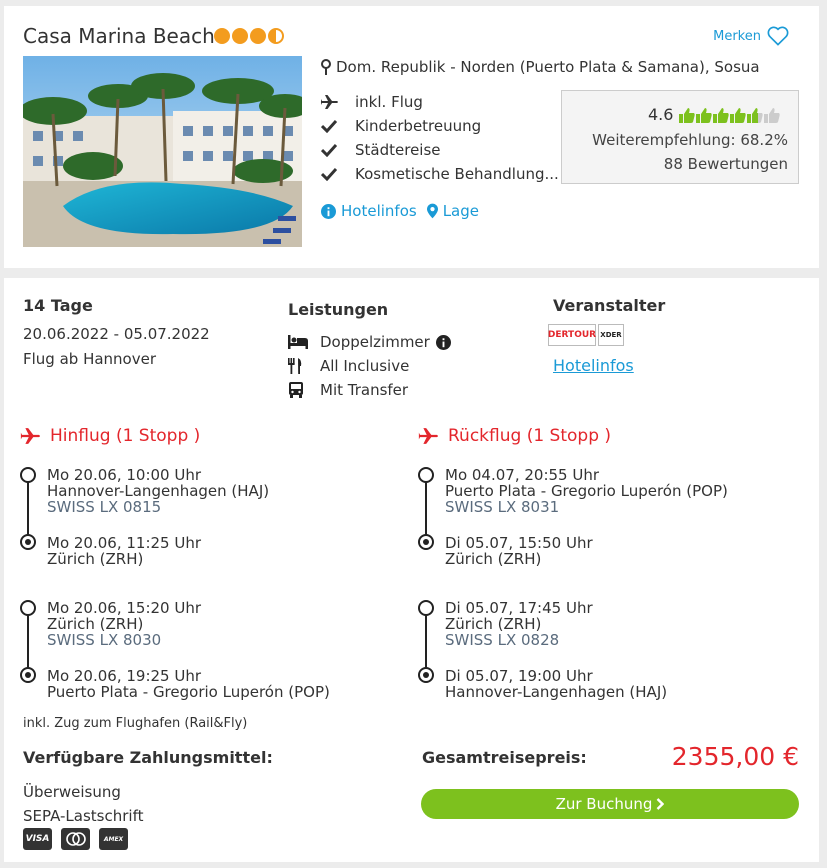  I want to click on feature-label: inkl. Flug, so click(389, 102).